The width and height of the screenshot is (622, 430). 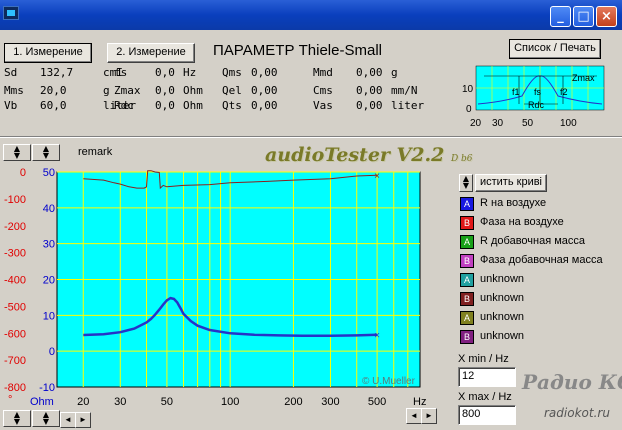 I want to click on y-left-tick-label: -200, so click(x=15, y=227).